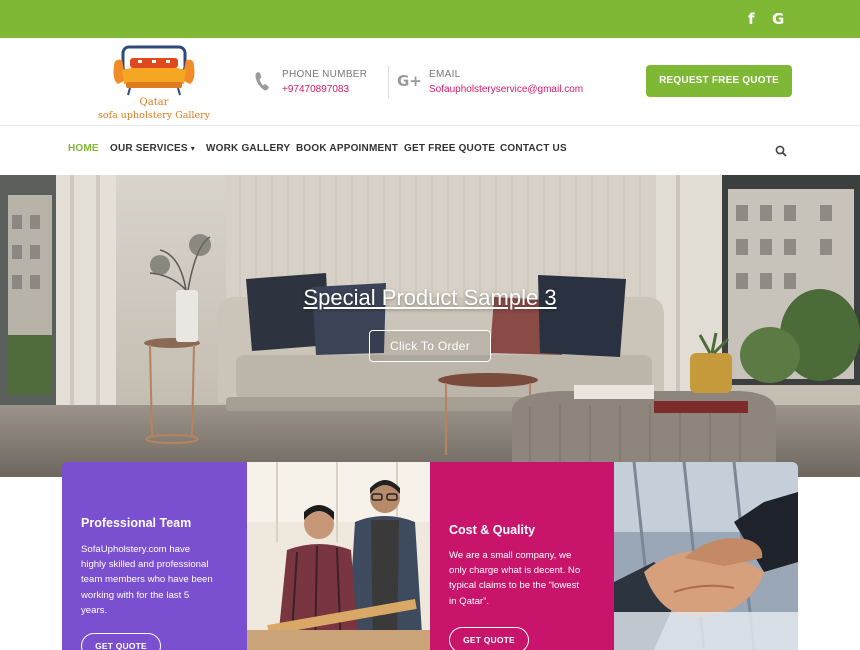 This screenshot has width=860, height=650. I want to click on request-quote-button: REQUEST FREE QUOTE, so click(719, 81).